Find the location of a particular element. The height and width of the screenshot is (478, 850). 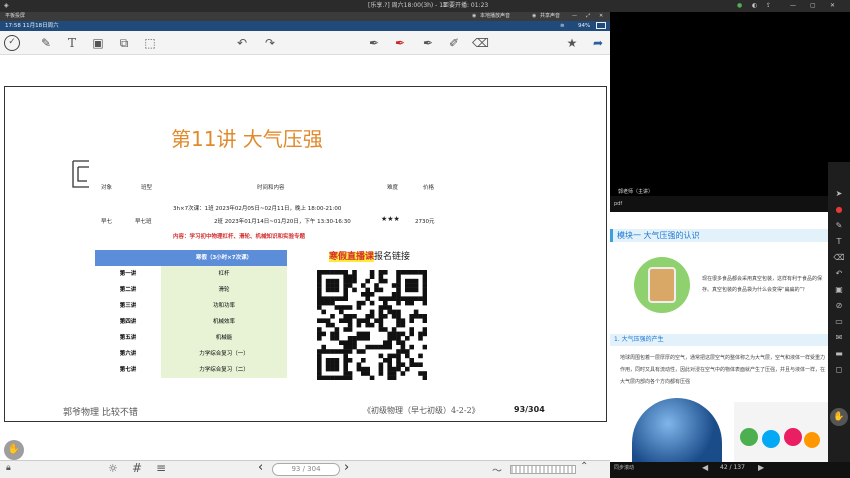

difficulty-stars: ★★★ is located at coordinates (390, 219).